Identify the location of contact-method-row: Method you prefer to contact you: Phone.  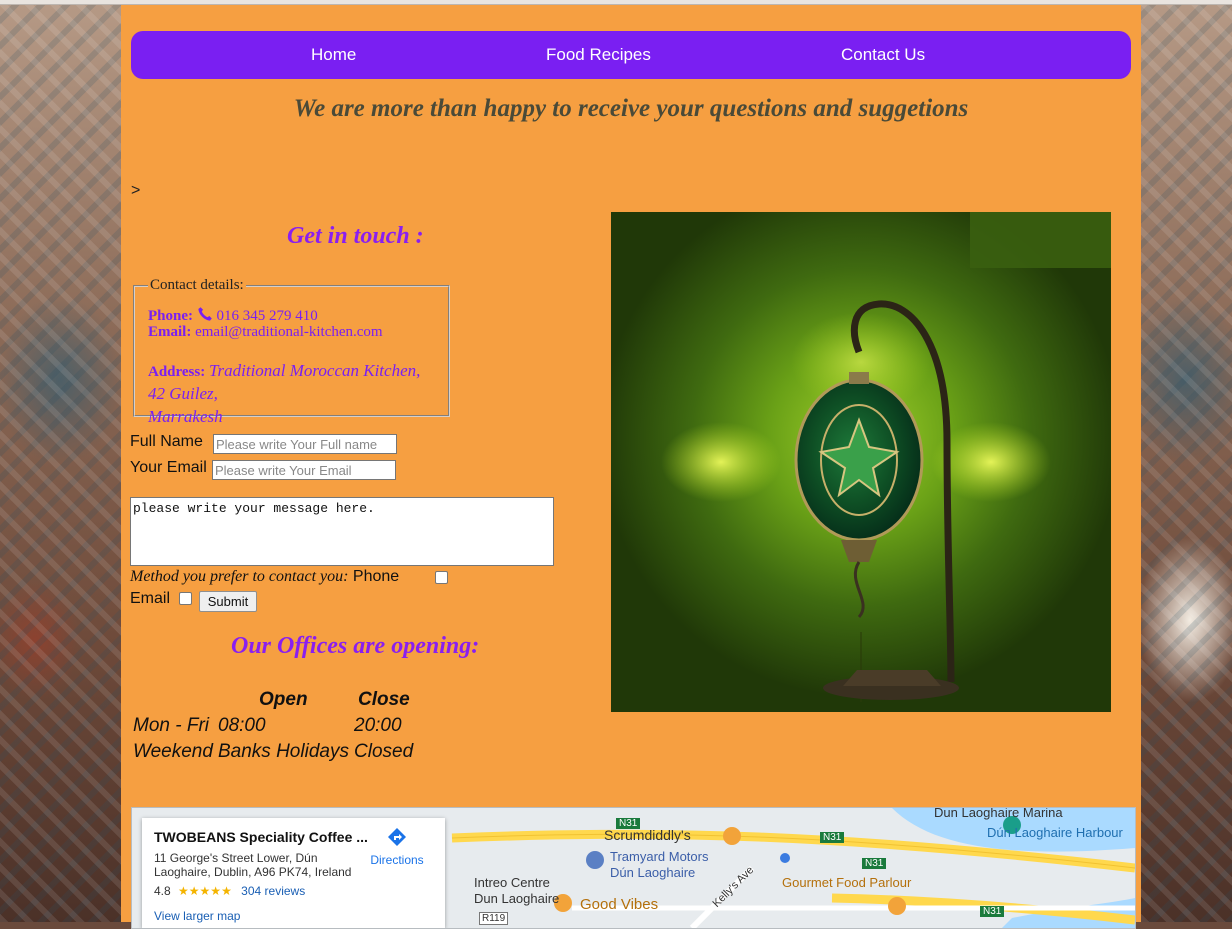
(264, 577).